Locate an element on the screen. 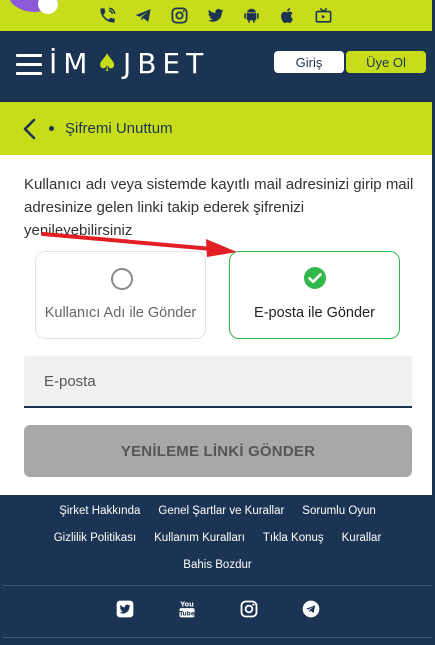 The height and width of the screenshot is (645, 435). option-send-by-username: Kullanıcı Adı ile Gönder is located at coordinates (120, 295).